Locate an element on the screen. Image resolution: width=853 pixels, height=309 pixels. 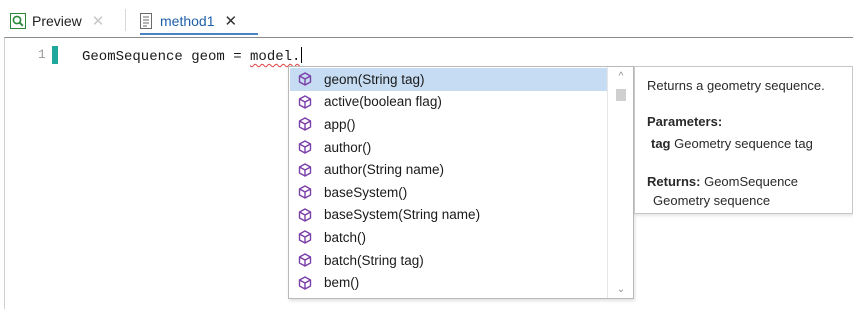
code-error-token: model. is located at coordinates (275, 57).